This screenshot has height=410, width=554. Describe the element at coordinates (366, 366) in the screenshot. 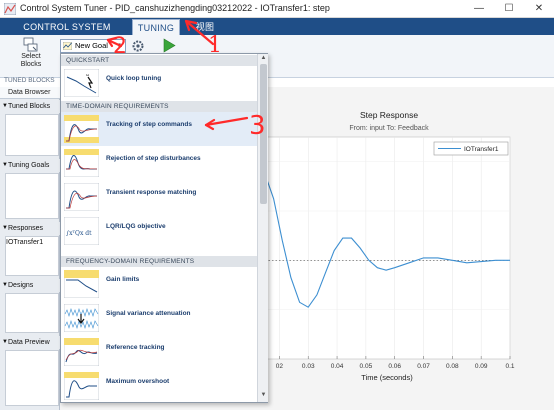

I see `x-tick-label: 0.05` at that location.